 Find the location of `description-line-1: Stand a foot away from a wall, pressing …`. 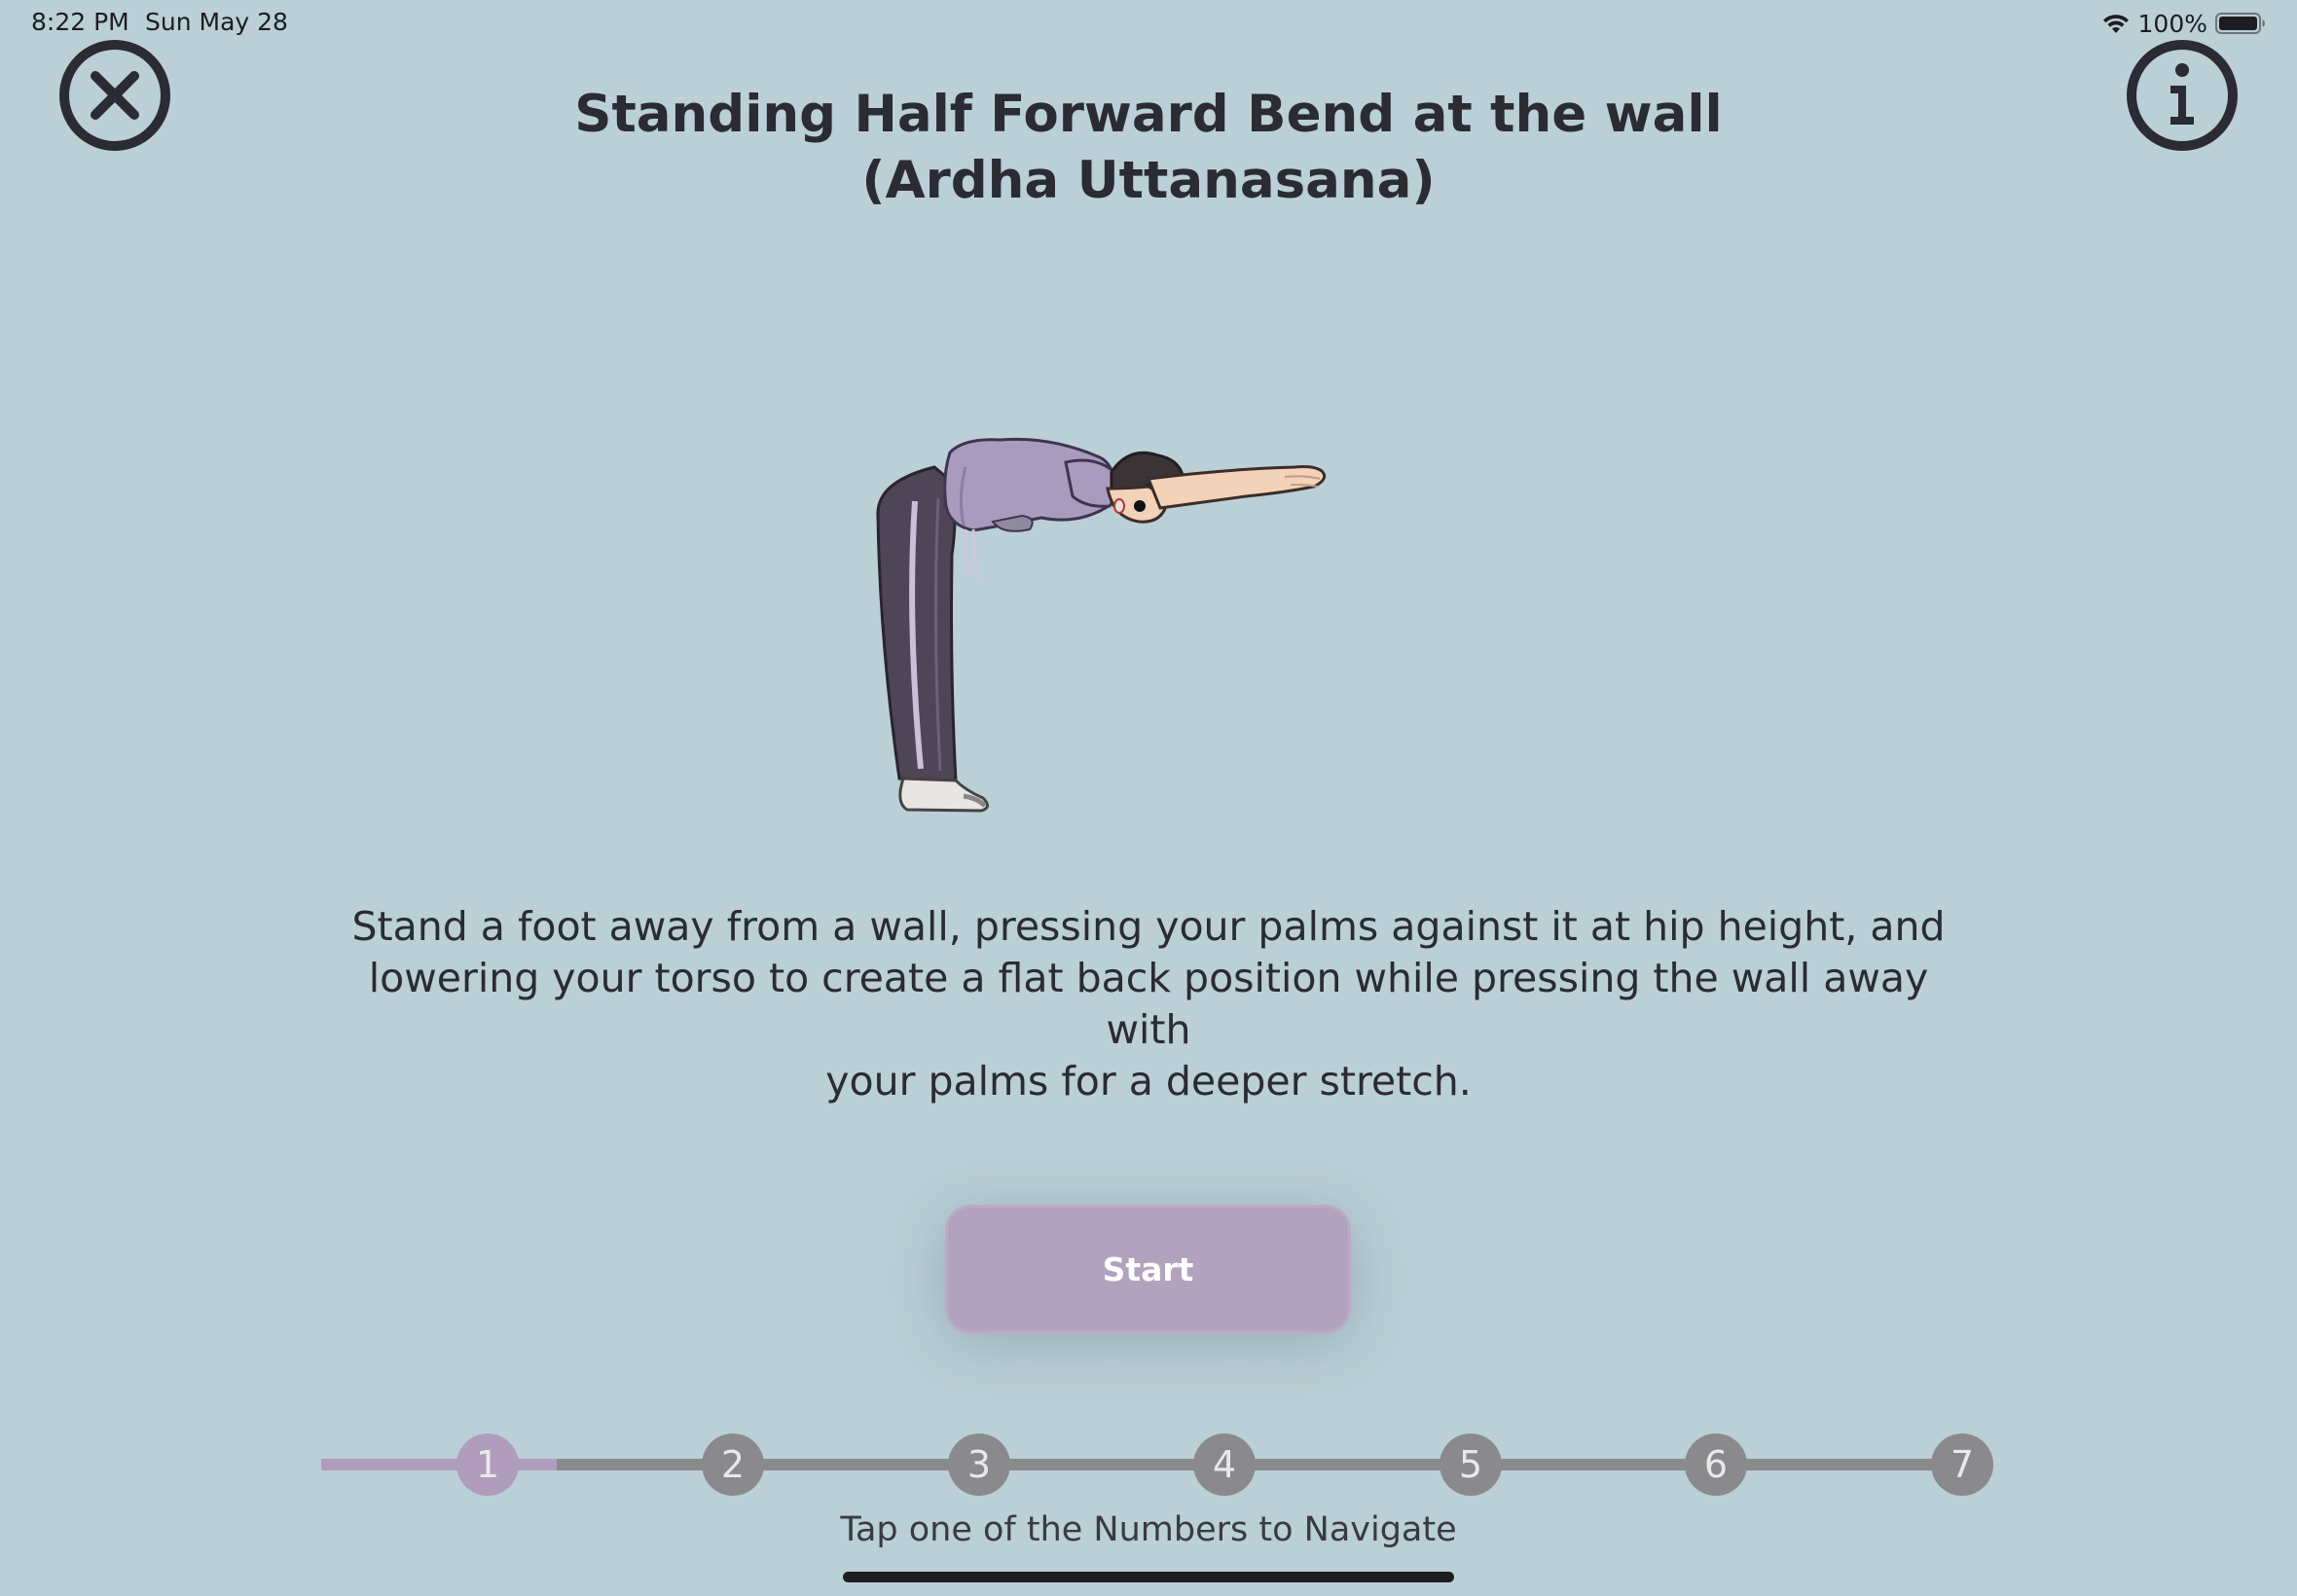

description-line-1: Stand a foot away from a wall, pressing … is located at coordinates (1148, 926).